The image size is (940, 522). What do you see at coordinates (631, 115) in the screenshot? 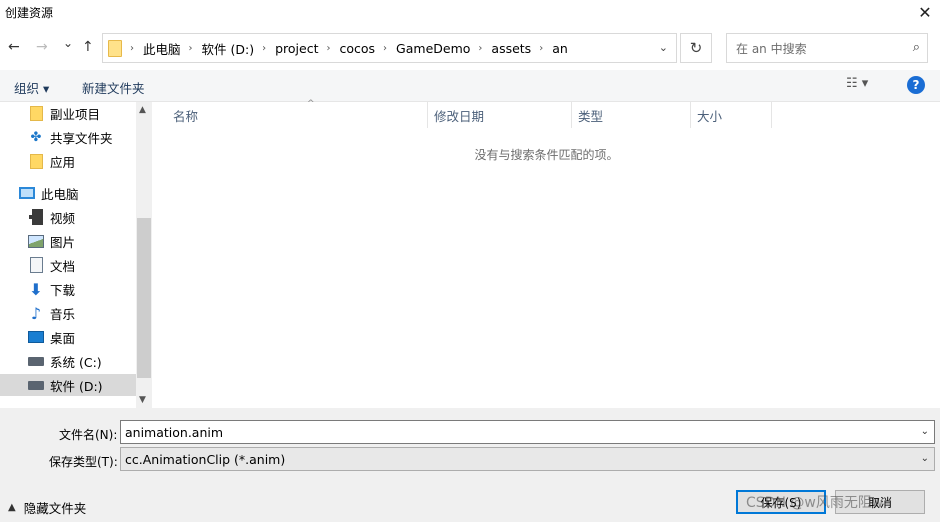
I see `column-header-type: 类型` at bounding box center [631, 115].